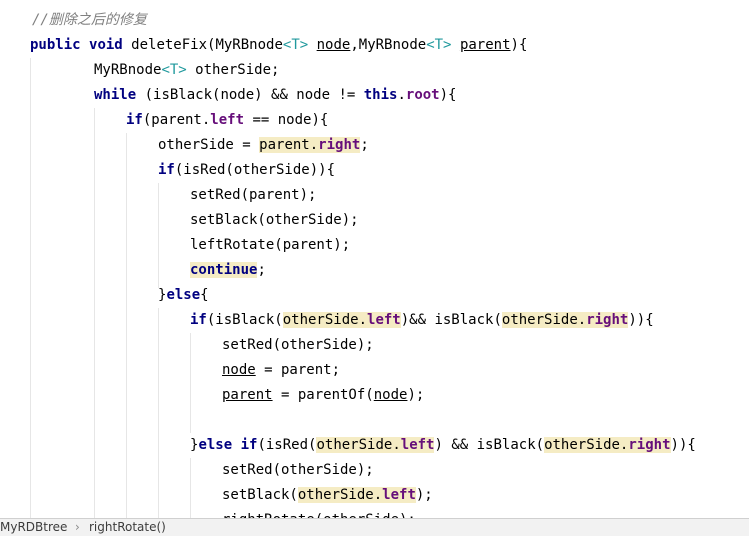 Image resolution: width=749 pixels, height=536 pixels. What do you see at coordinates (204, 295) in the screenshot?
I see `code-token: {` at bounding box center [204, 295].